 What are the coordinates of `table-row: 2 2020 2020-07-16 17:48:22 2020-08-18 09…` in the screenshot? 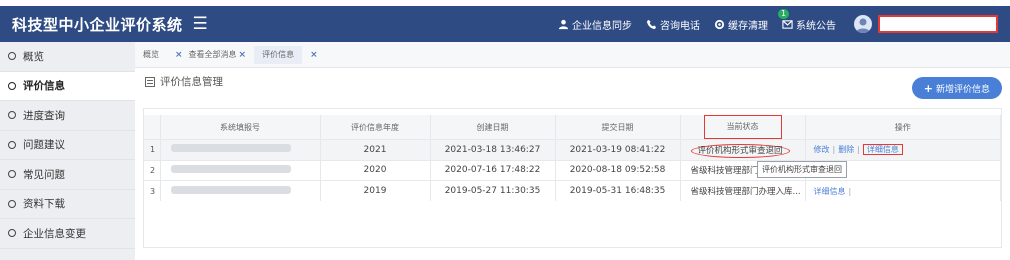 It's located at (572, 170).